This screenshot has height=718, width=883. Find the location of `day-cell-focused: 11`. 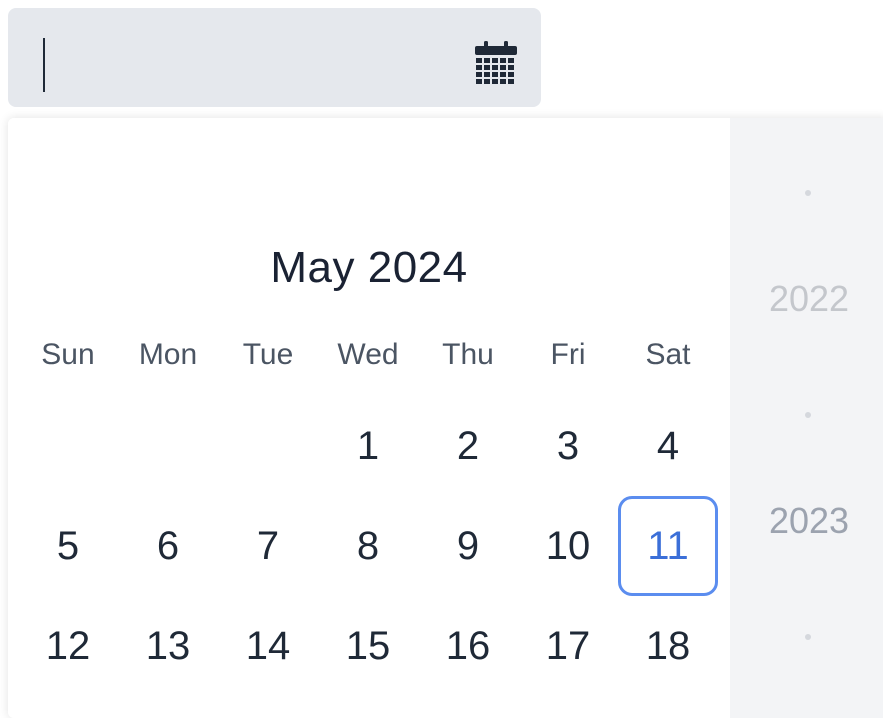

day-cell-focused: 11 is located at coordinates (668, 546).